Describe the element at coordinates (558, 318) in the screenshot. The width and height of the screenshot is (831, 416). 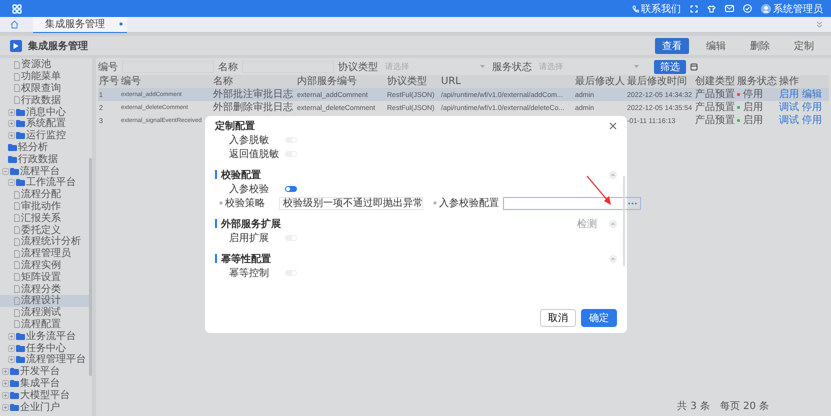
I see `cancel-button: 取消` at that location.